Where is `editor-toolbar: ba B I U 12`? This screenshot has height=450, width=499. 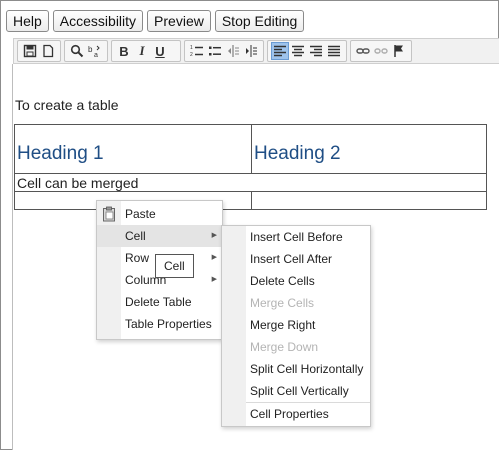 editor-toolbar: ba B I U 12 is located at coordinates (256, 51).